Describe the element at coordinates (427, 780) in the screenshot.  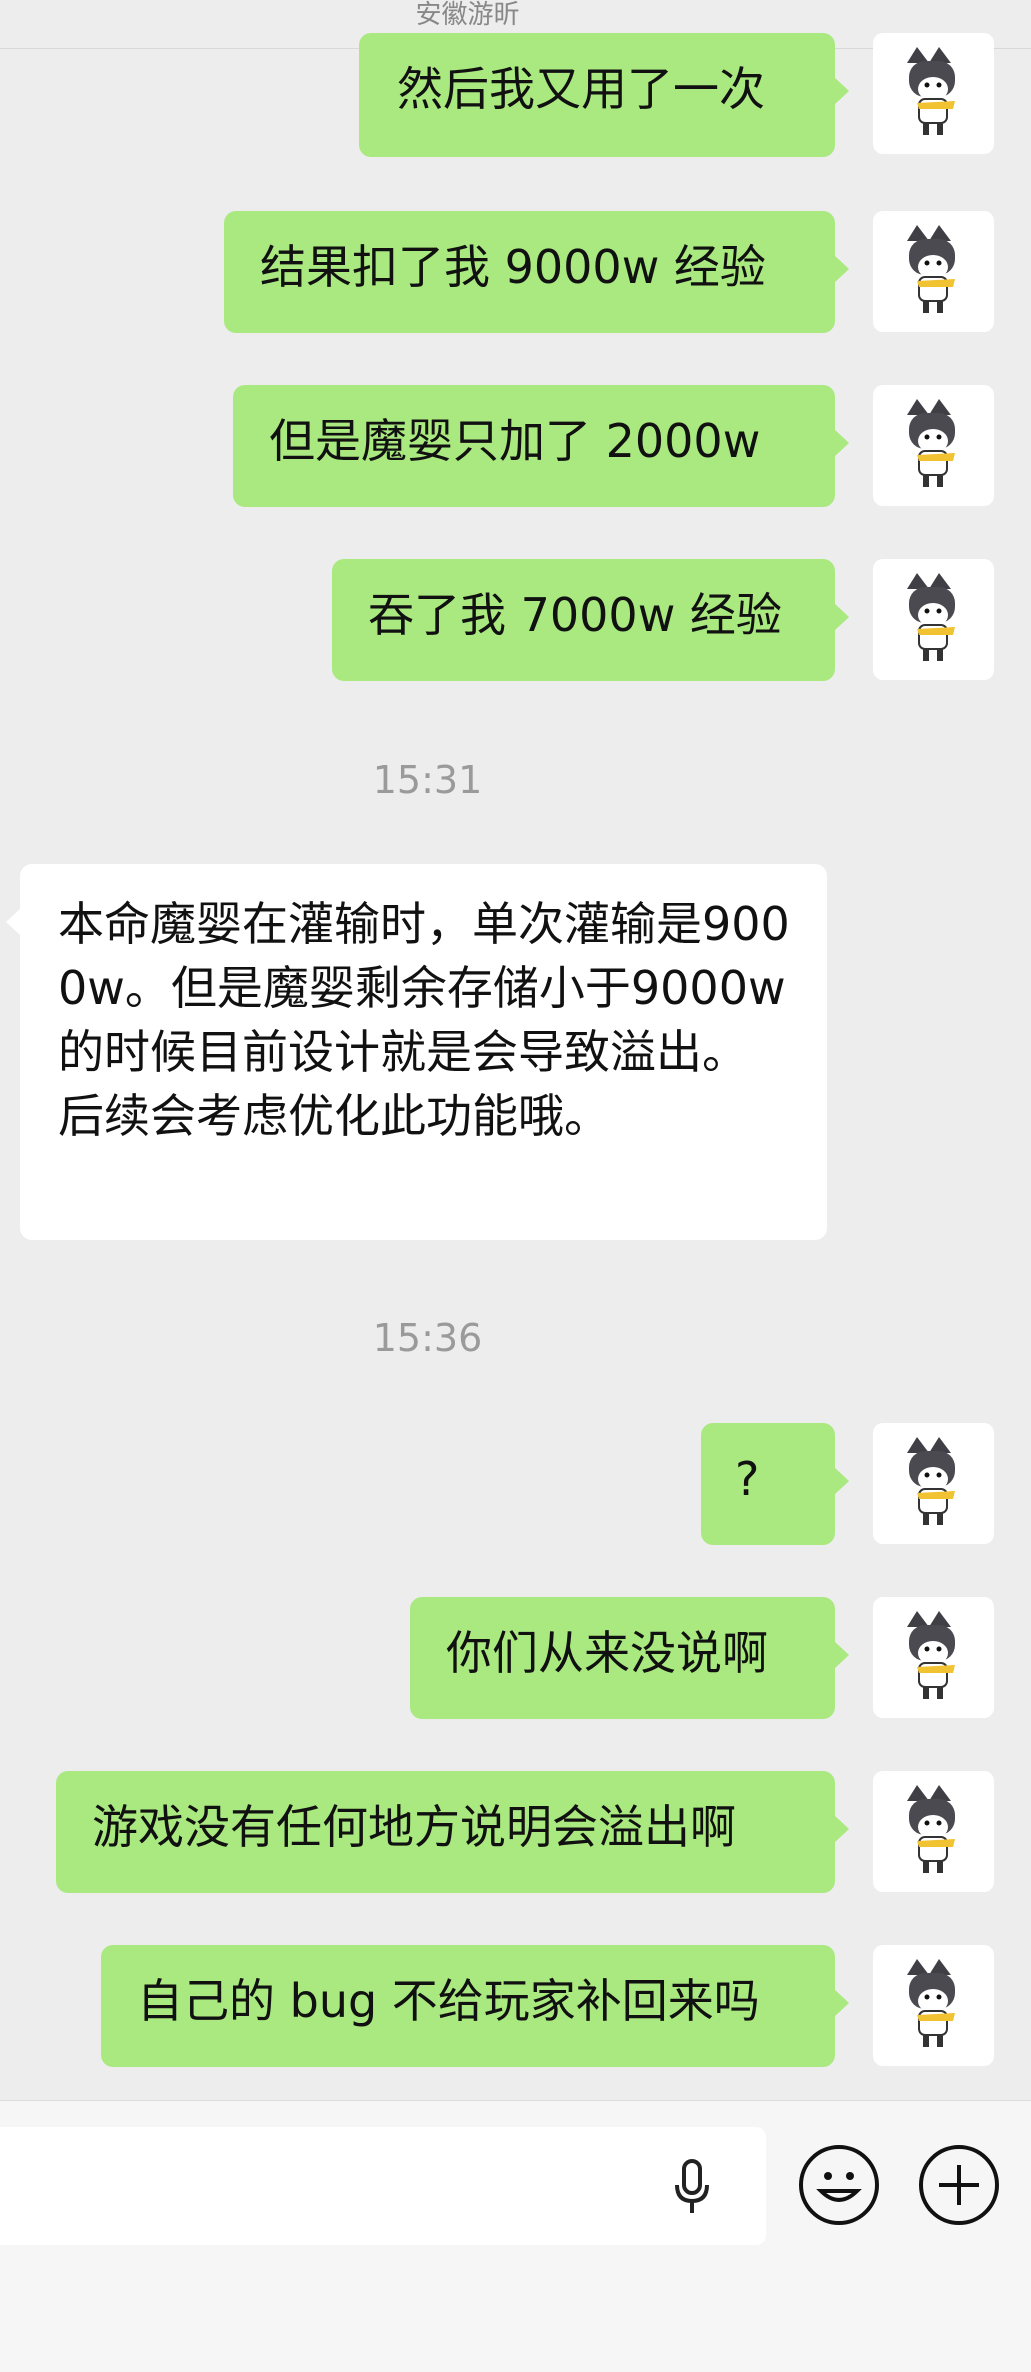
I see `timestamp: 15:31` at that location.